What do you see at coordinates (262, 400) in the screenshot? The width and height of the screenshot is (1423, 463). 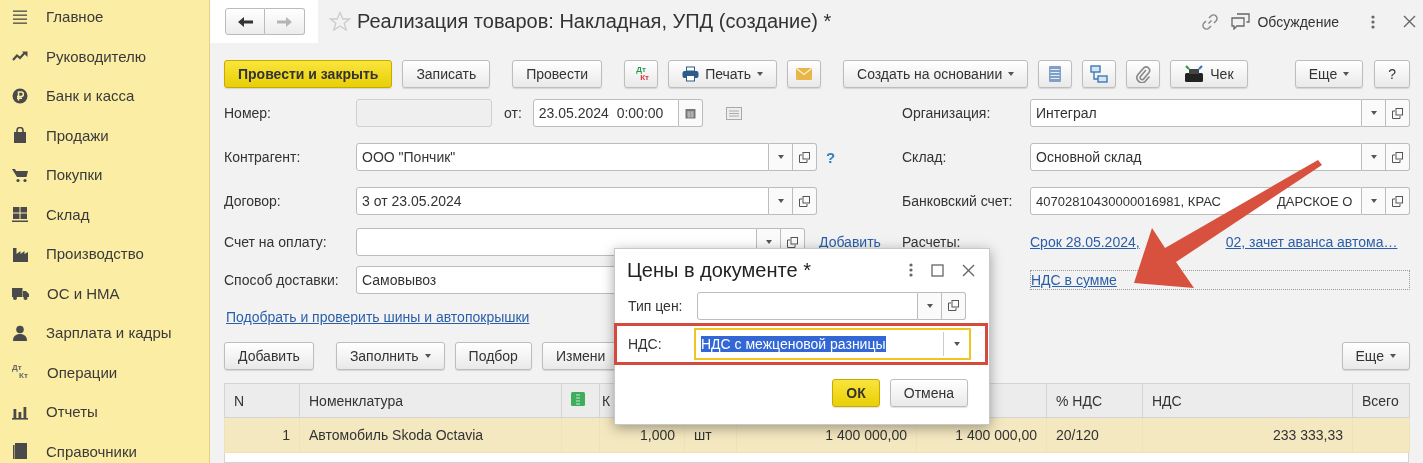 I see `column-header: N` at bounding box center [262, 400].